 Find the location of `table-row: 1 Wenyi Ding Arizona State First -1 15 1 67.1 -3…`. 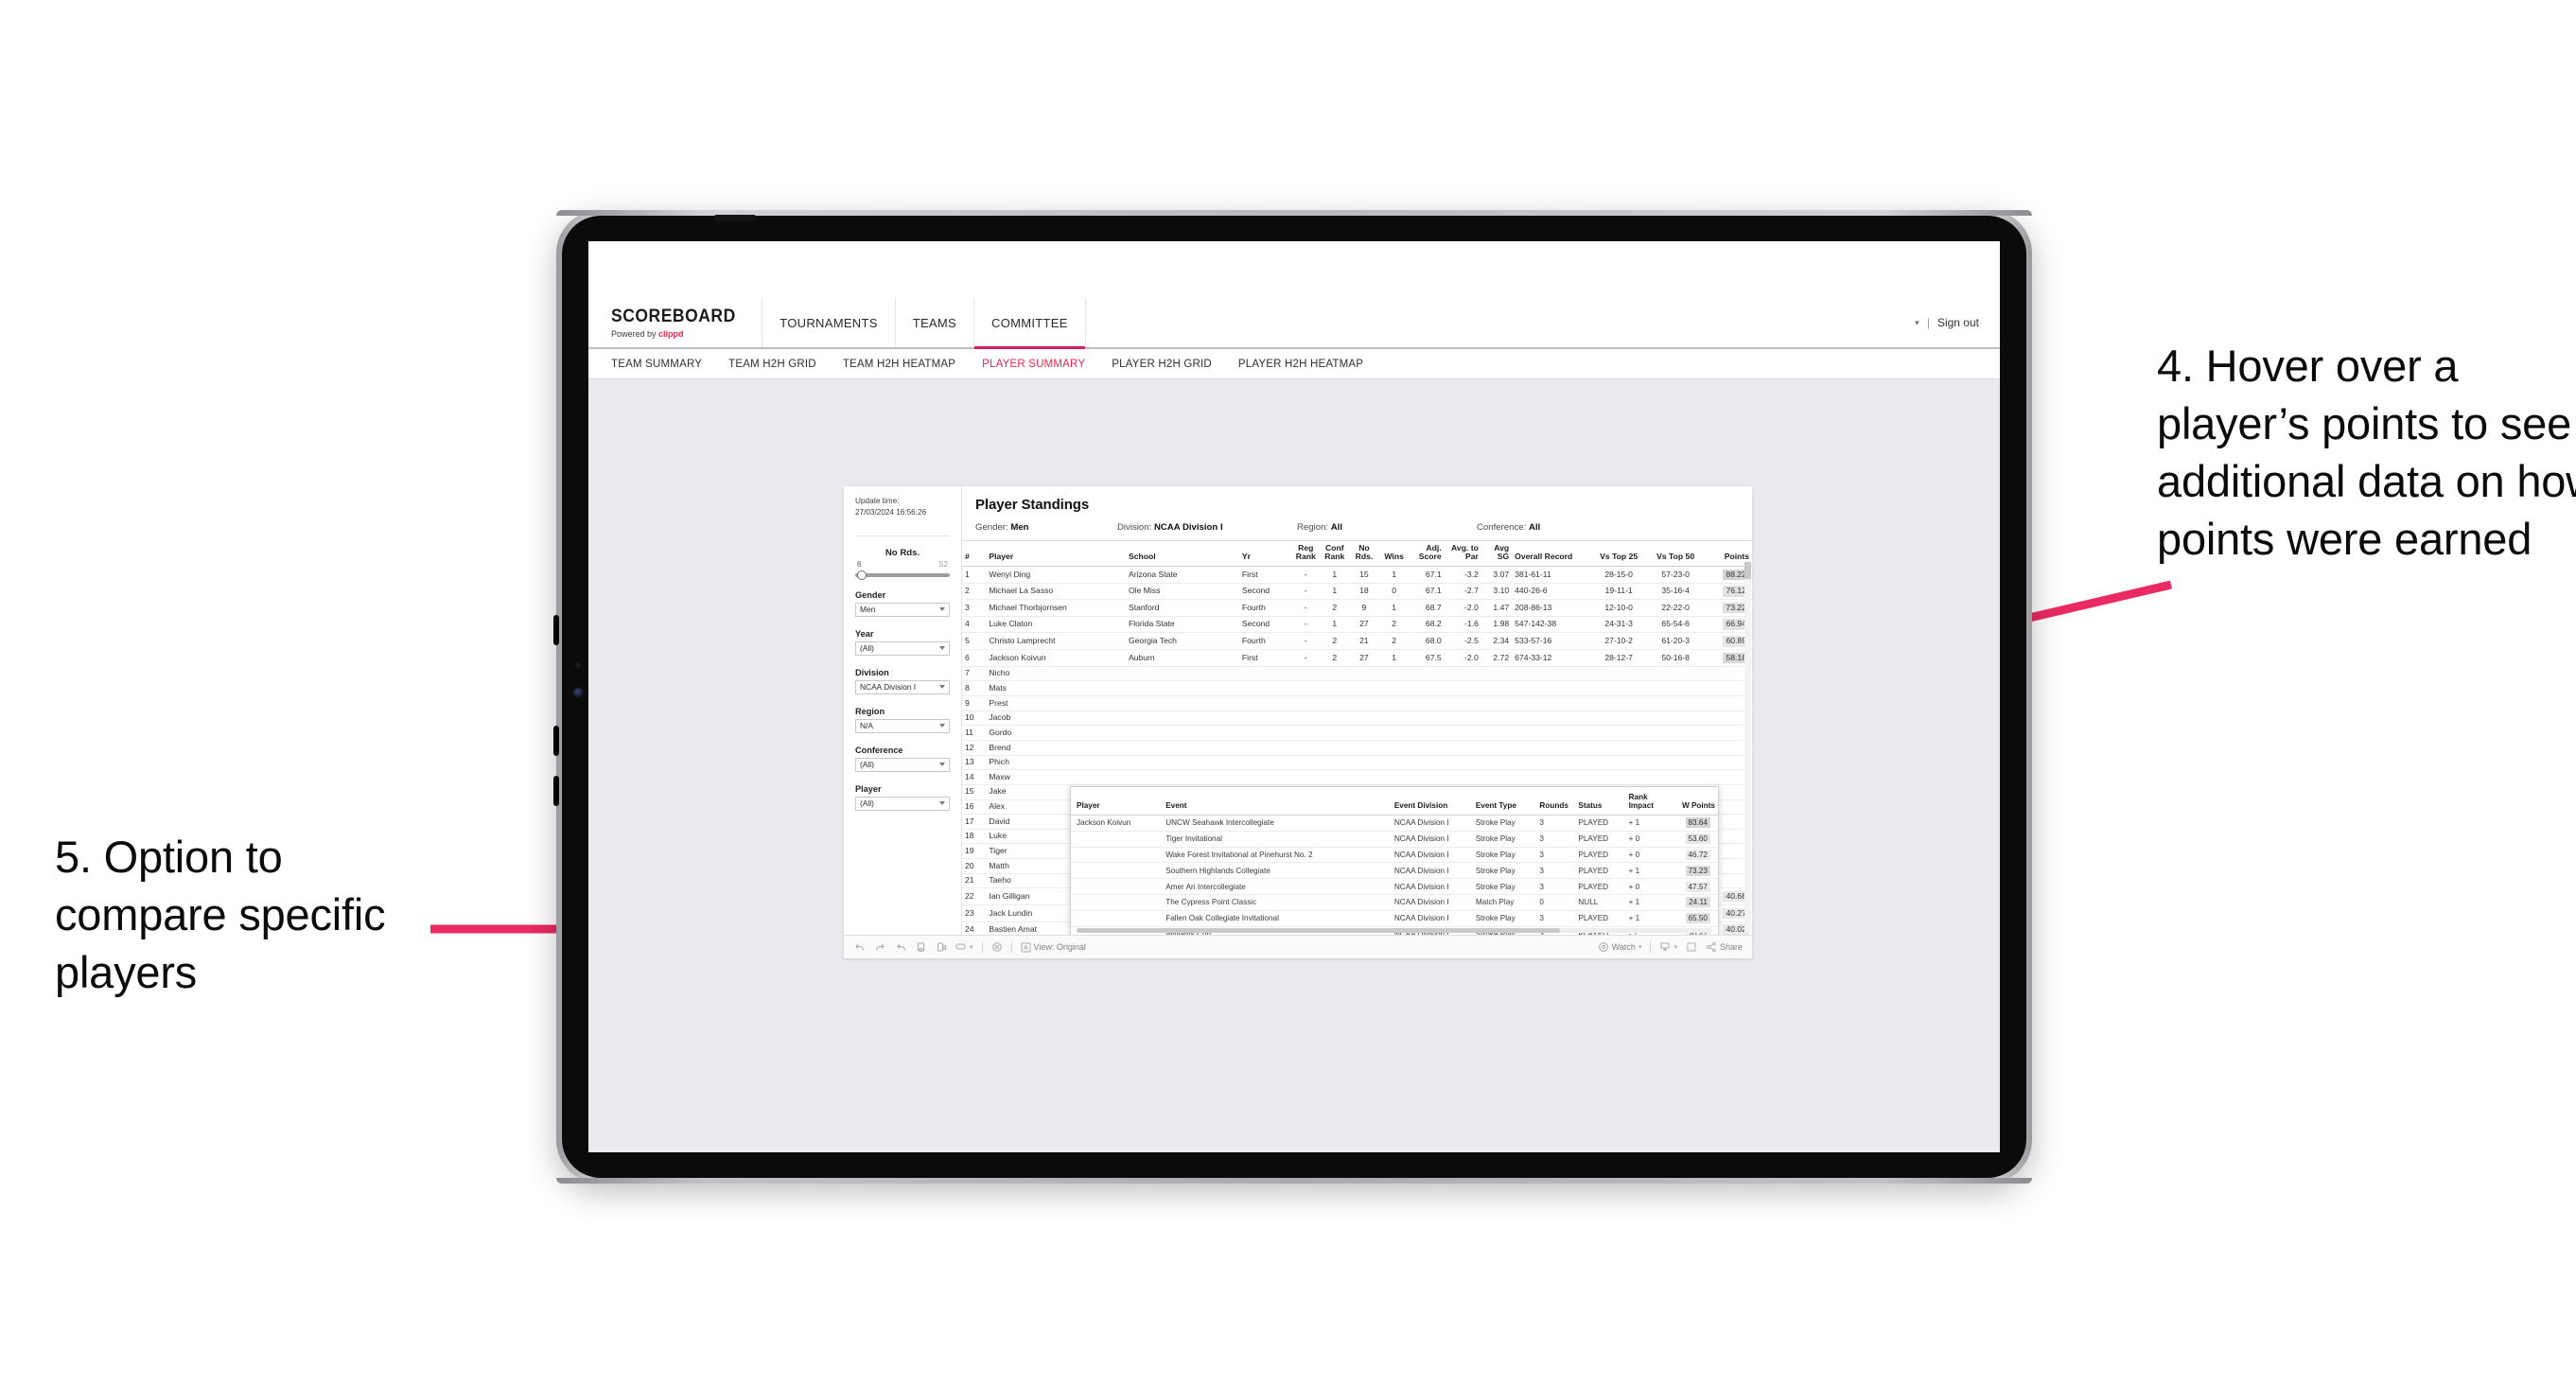

table-row: 1 Wenyi Ding Arizona State First -1 15 1 67.1 -3… is located at coordinates (1357, 575).